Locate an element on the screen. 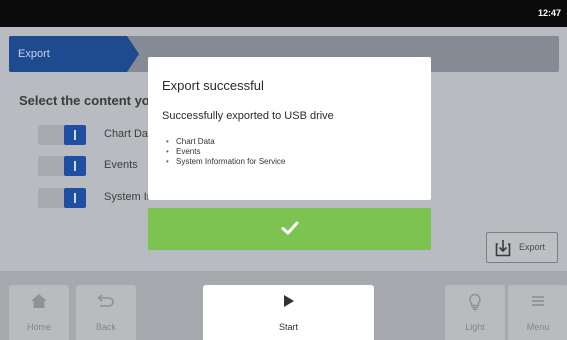 Image resolution: width=567 pixels, height=340 pixels. nav-home-label: Home is located at coordinates (38, 327).